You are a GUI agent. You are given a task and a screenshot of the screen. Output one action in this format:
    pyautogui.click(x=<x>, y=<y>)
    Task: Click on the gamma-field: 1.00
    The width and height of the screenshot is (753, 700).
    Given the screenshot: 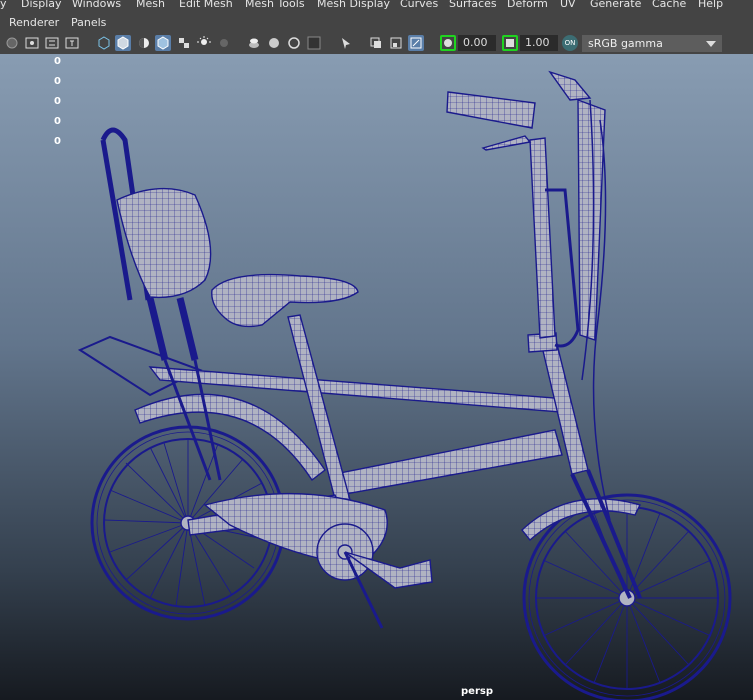 What is the action you would take?
    pyautogui.click(x=539, y=43)
    